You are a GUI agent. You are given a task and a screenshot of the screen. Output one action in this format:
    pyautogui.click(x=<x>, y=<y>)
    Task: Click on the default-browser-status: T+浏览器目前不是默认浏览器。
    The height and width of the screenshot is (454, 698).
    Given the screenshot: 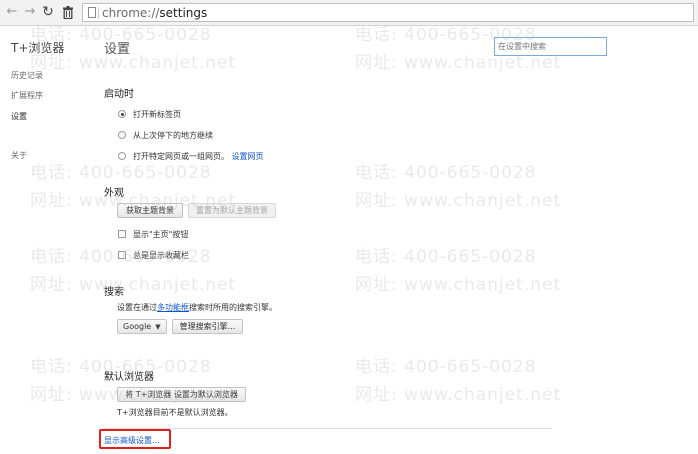 What is the action you would take?
    pyautogui.click(x=175, y=412)
    